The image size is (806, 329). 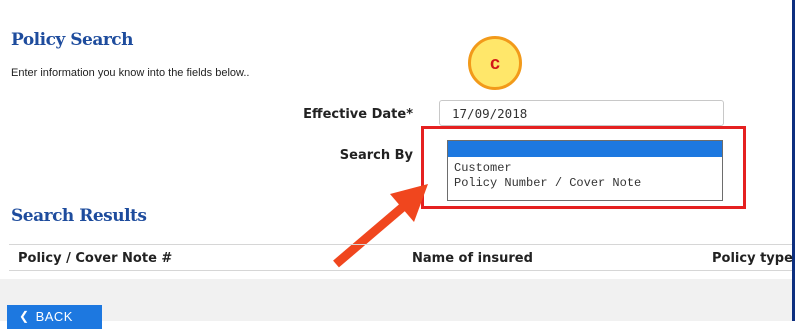 I want to click on frame-right-border, so click(x=793, y=160).